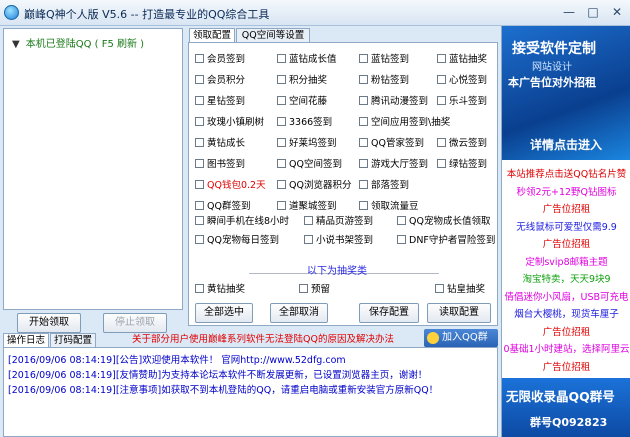 The image size is (630, 437). What do you see at coordinates (212, 35) in the screenshot?
I see `tab-collect-config: 领取配置` at bounding box center [212, 35].